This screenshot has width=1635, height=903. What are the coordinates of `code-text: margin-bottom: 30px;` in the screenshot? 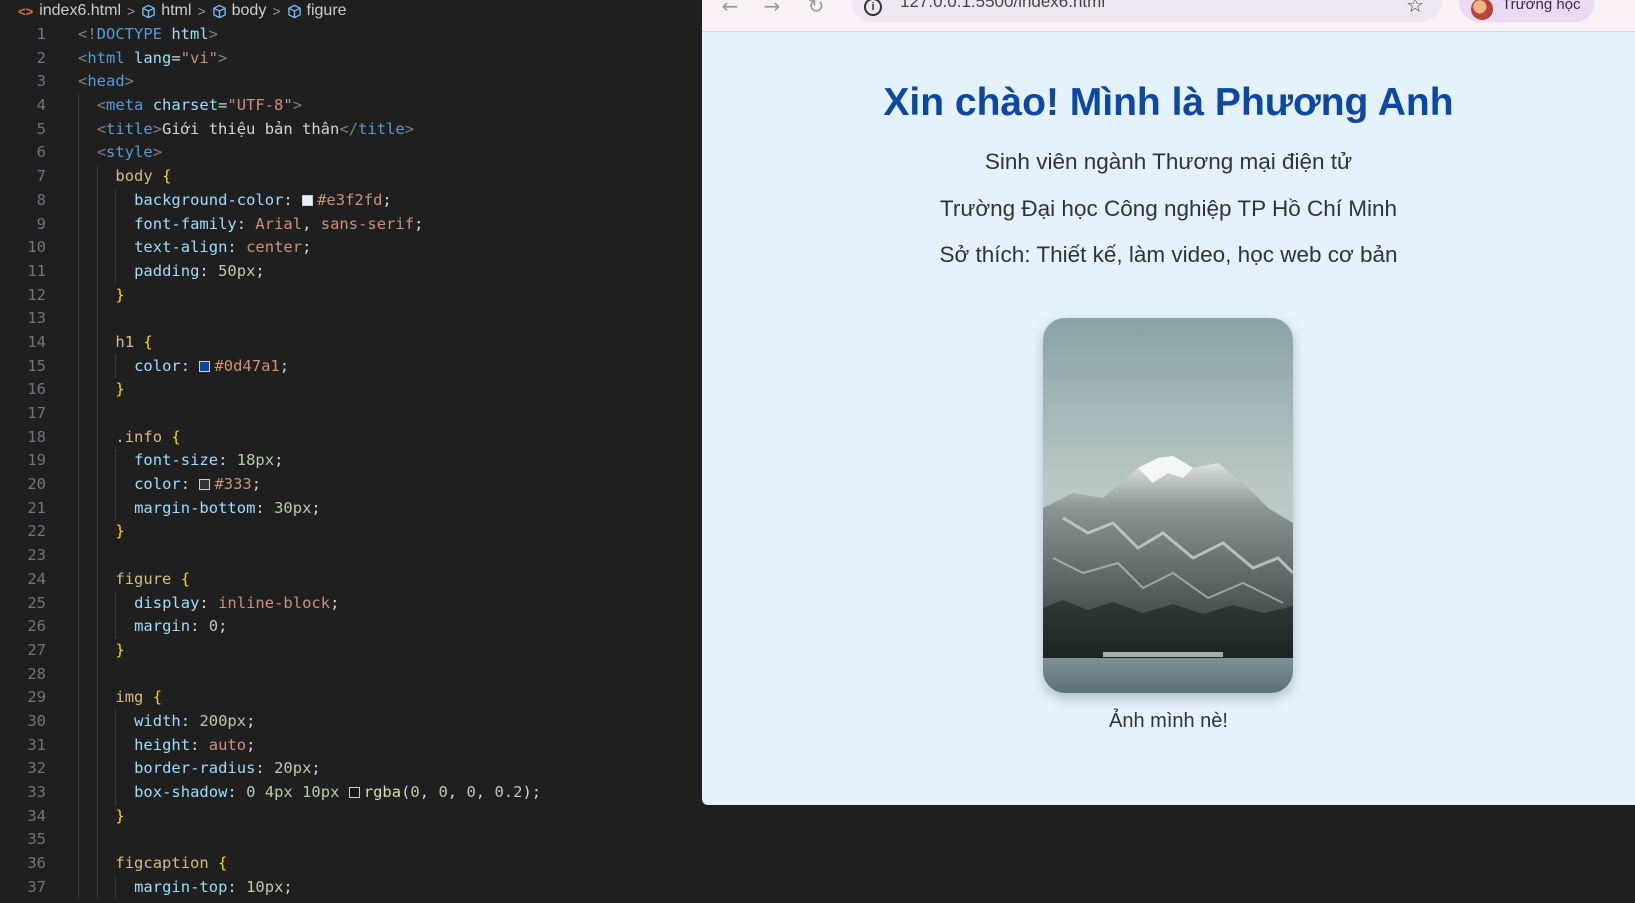 It's located at (227, 509).